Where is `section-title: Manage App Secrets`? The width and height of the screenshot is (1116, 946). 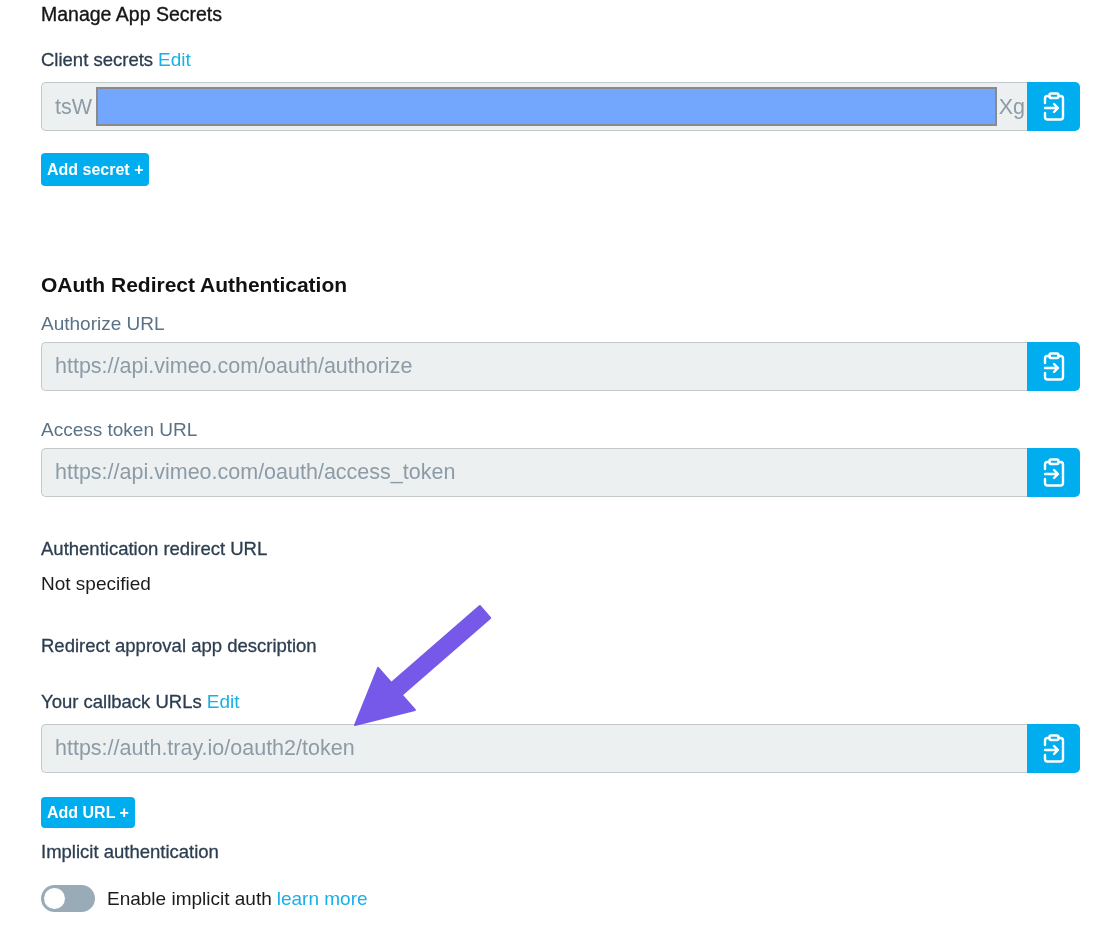
section-title: Manage App Secrets is located at coordinates (132, 14).